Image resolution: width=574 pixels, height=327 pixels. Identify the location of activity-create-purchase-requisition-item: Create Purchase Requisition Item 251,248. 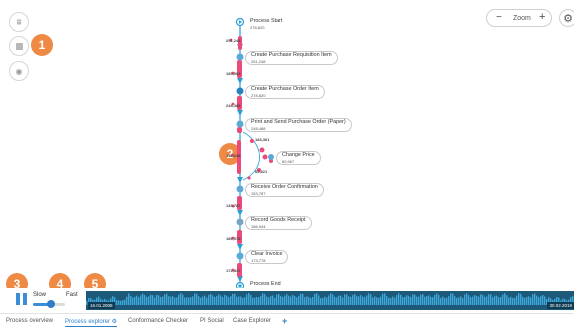
(291, 58).